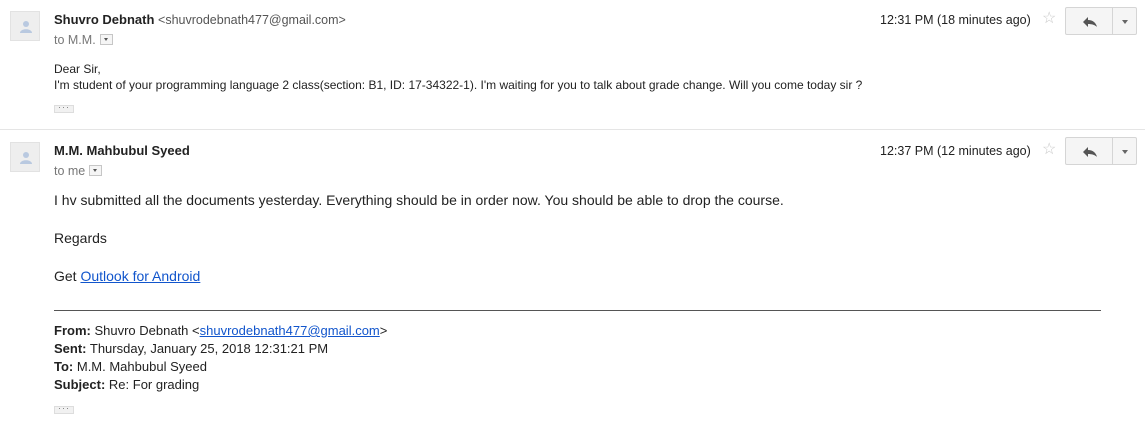  I want to click on subject-label: Subject:, so click(80, 384).